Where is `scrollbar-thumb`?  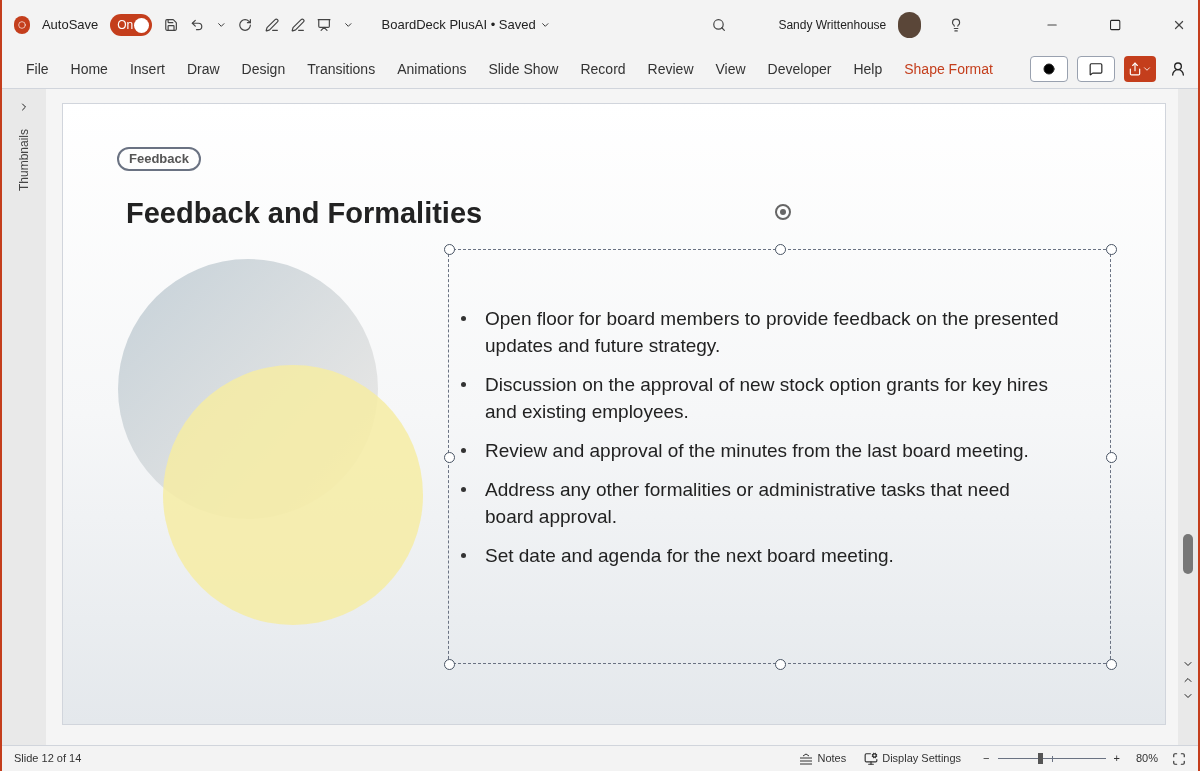
scrollbar-thumb is located at coordinates (1188, 554).